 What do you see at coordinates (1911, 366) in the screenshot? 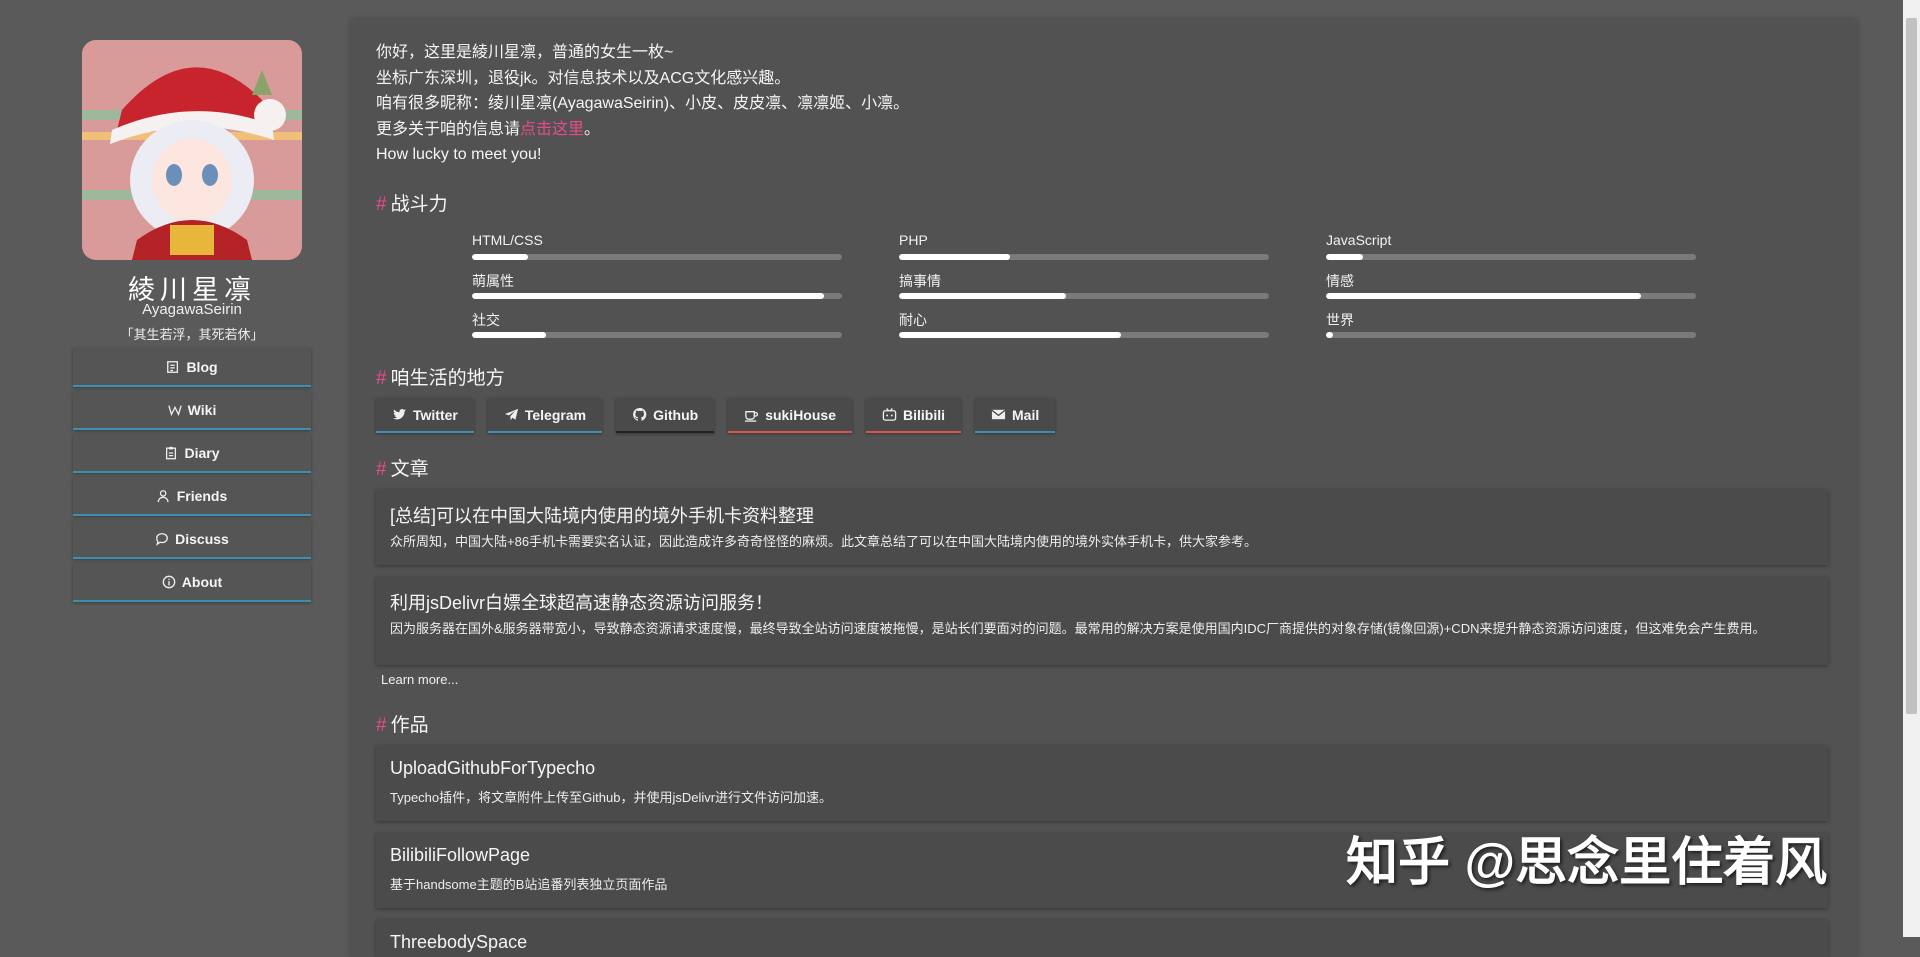
I see `scrollbar-thumb` at bounding box center [1911, 366].